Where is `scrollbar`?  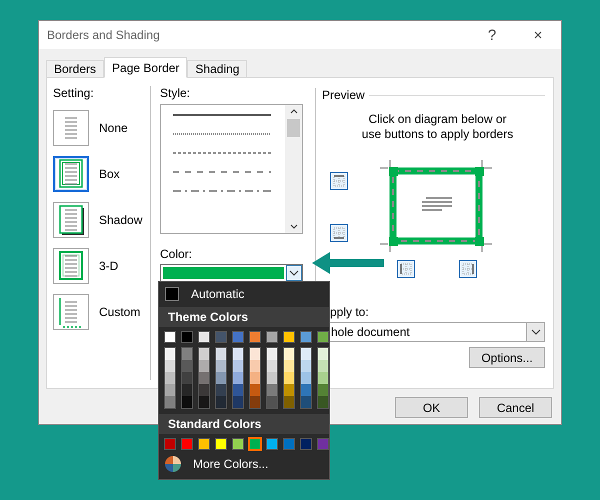
scrollbar is located at coordinates (293, 169).